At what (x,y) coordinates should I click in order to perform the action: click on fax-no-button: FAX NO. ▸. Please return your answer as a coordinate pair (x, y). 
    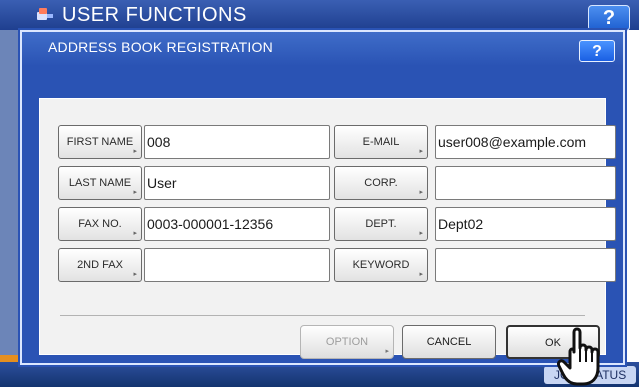
    Looking at the image, I should click on (100, 224).